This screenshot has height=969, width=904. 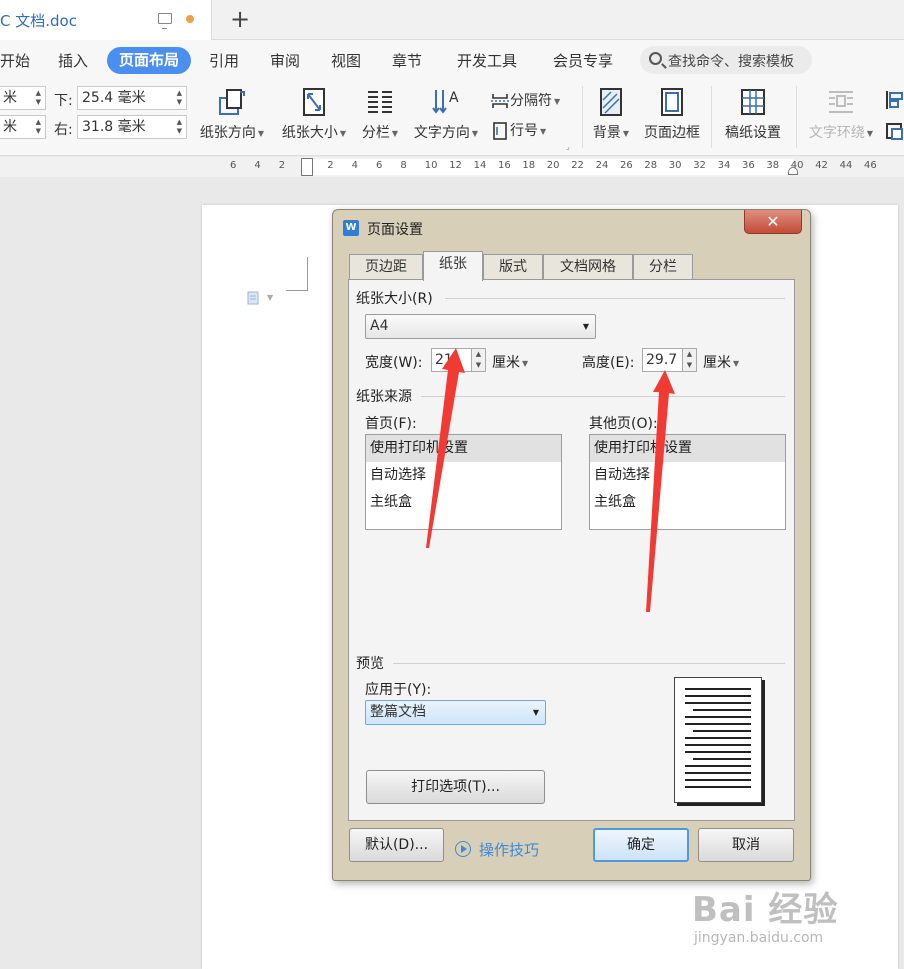 What do you see at coordinates (314, 114) in the screenshot?
I see `paper-size-button: 纸张大小 ▼` at bounding box center [314, 114].